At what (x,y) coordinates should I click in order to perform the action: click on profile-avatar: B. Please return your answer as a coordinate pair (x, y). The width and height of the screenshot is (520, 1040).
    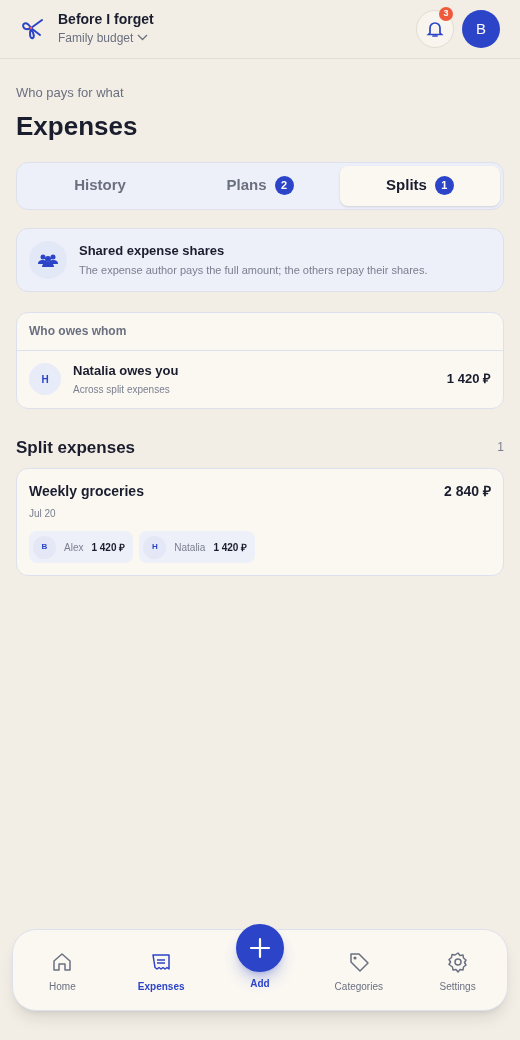
    Looking at the image, I should click on (481, 29).